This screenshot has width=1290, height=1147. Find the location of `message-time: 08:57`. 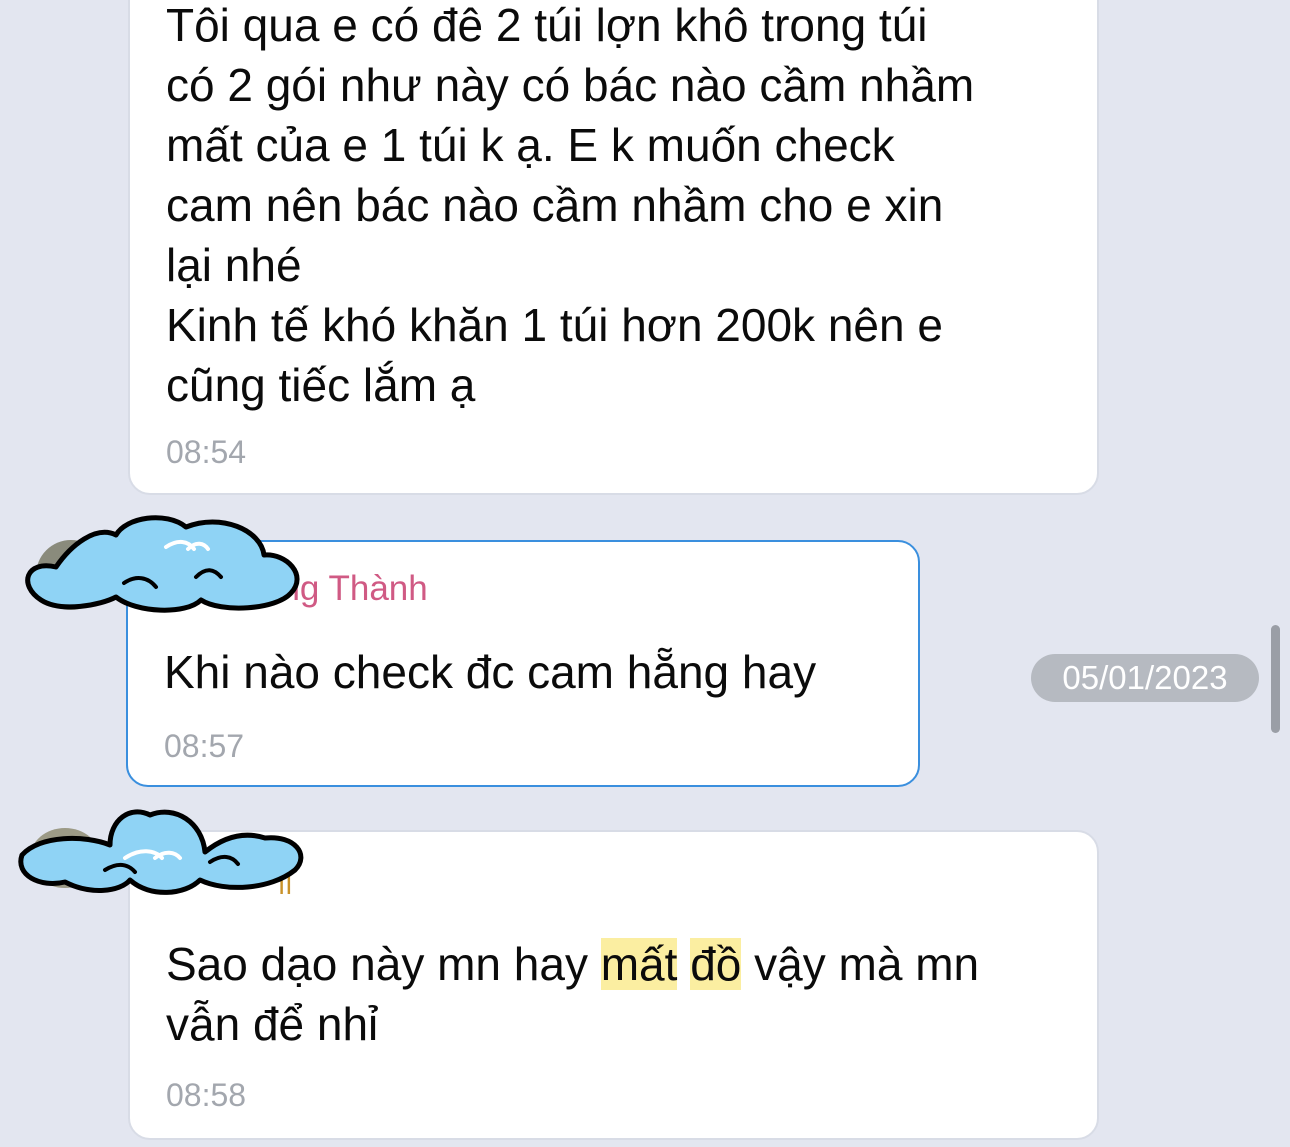

message-time: 08:57 is located at coordinates (204, 746).